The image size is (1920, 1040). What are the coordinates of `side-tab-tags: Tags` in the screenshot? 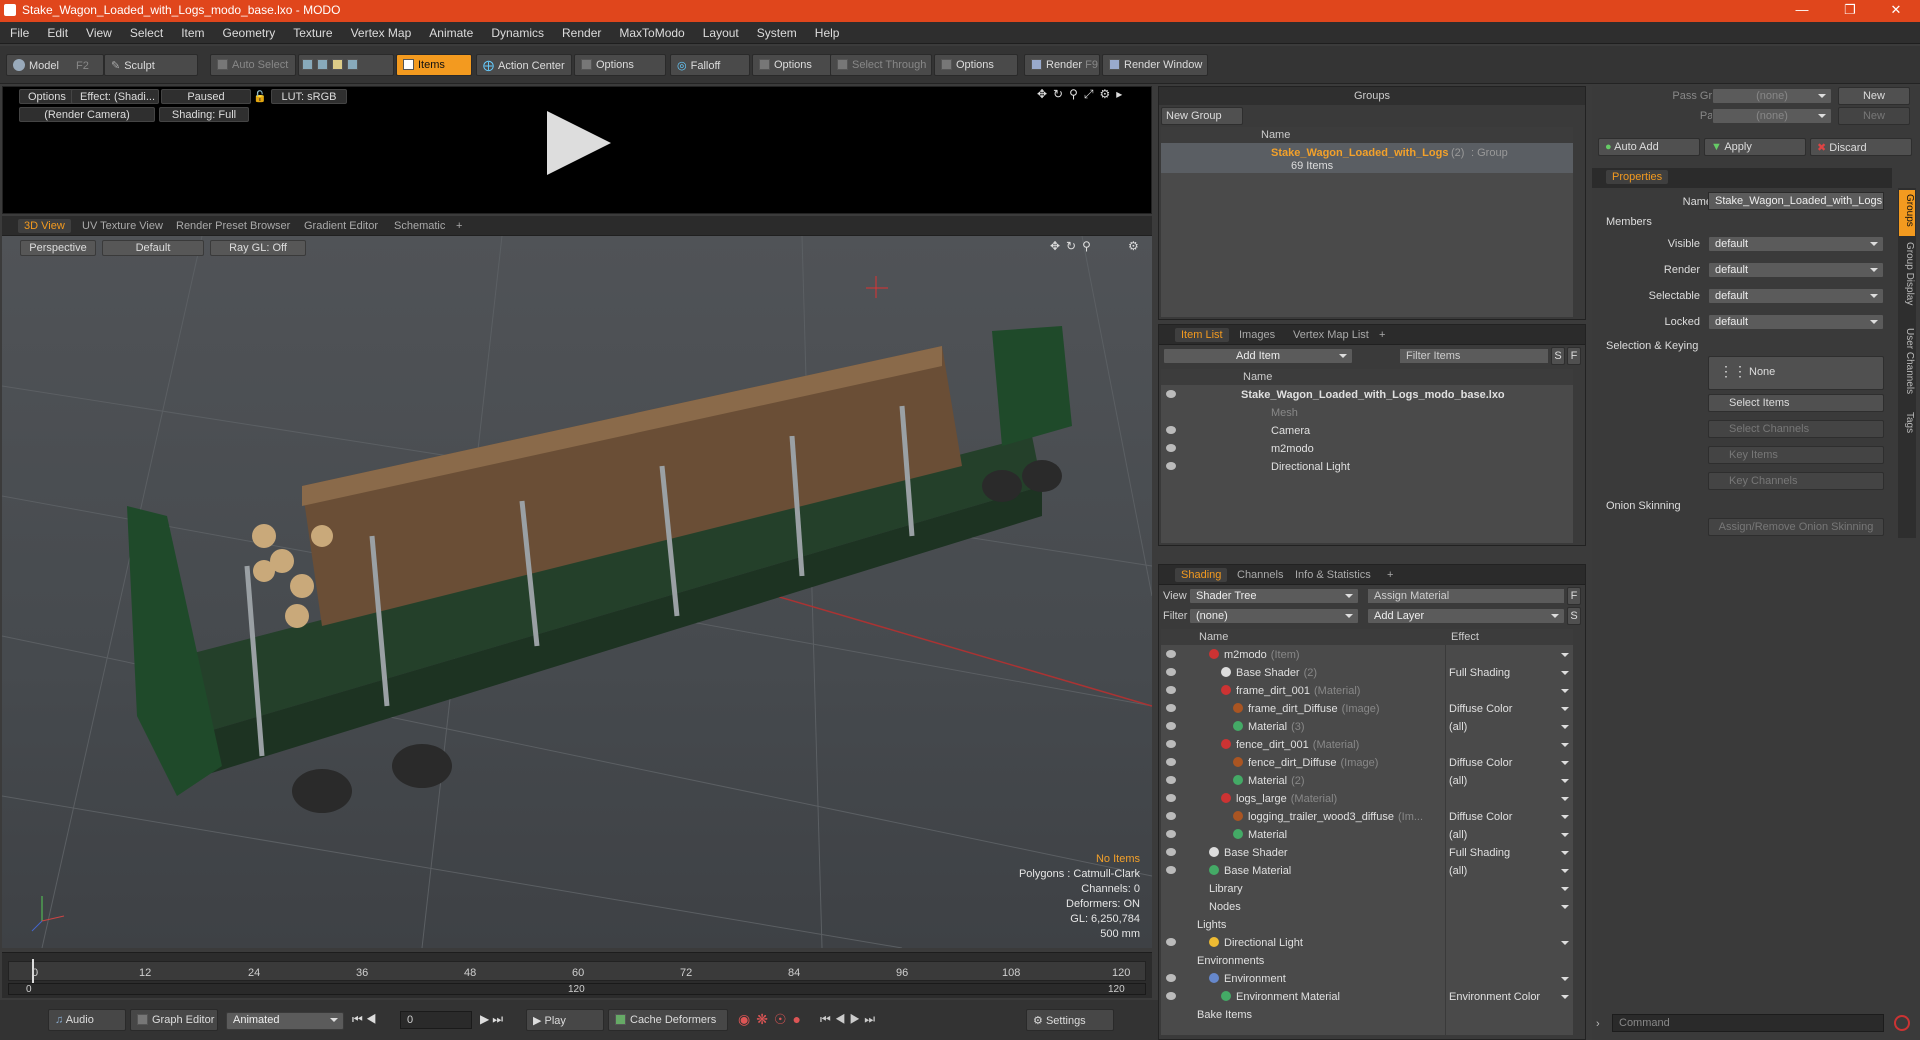 It's located at (1907, 432).